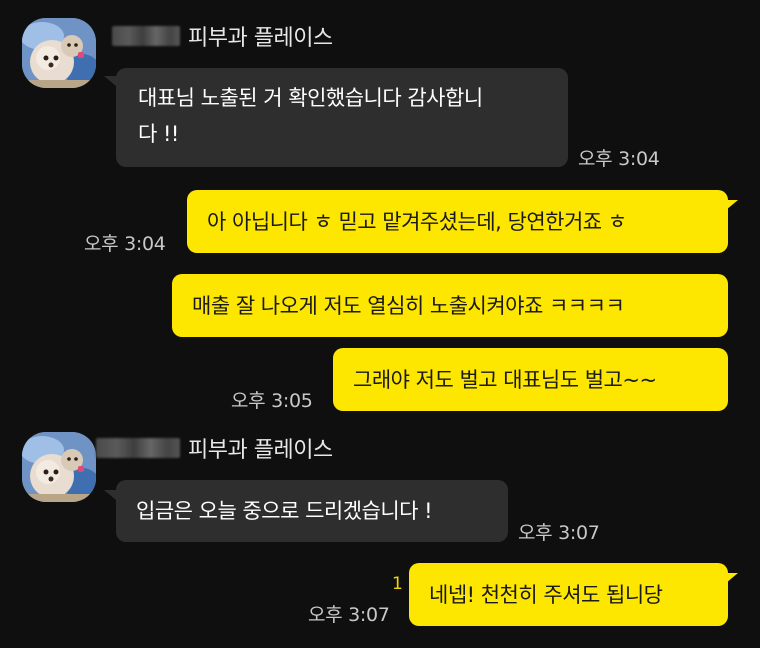  I want to click on message-bubble-outgoing: 네넵! 천천히 주셔도 됩니당, so click(568, 594).